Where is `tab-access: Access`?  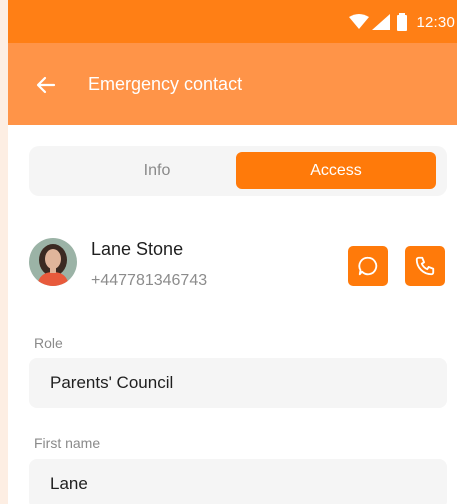
tab-access: Access is located at coordinates (336, 170).